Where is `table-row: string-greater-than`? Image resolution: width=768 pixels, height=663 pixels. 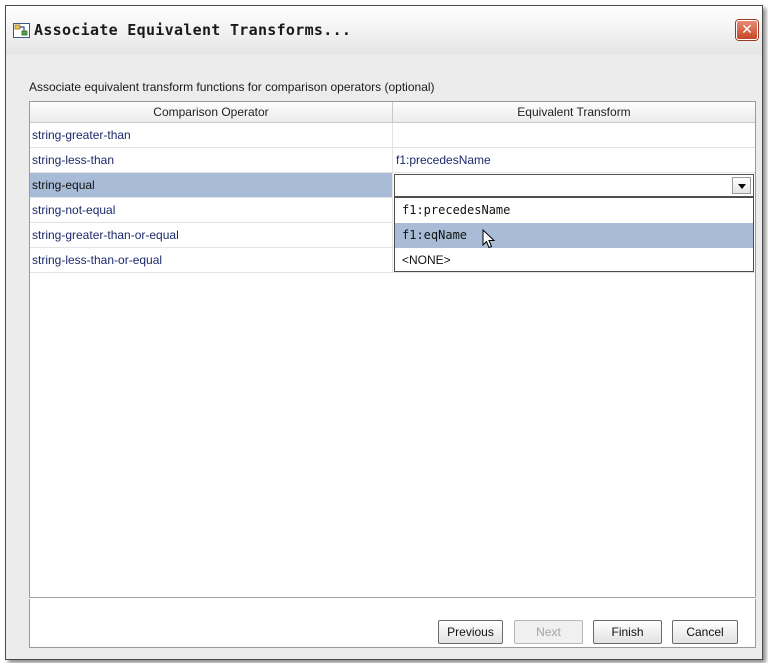 table-row: string-greater-than is located at coordinates (392, 135).